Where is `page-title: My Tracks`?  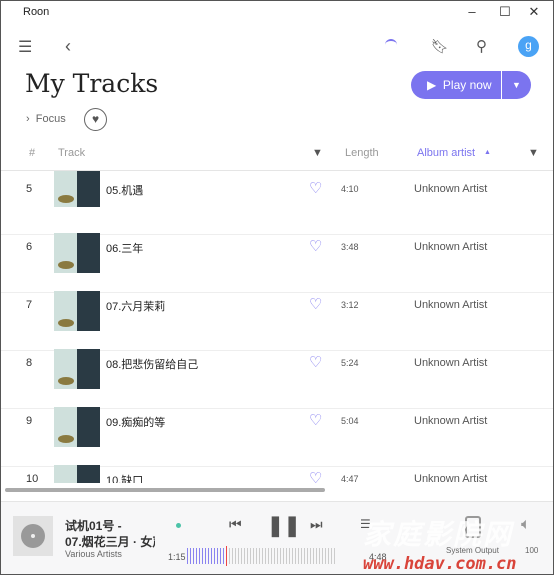 page-title: My Tracks is located at coordinates (92, 83).